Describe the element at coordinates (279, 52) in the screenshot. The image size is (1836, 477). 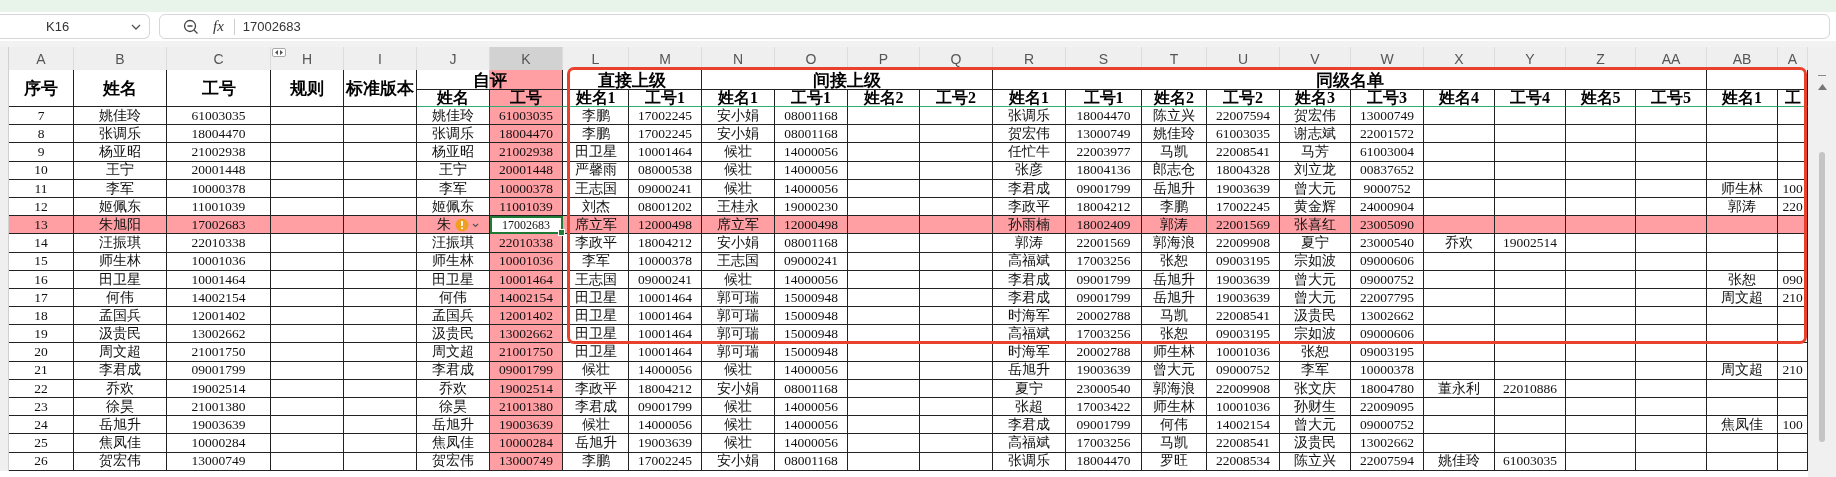
I see `expand-columns-icon` at that location.